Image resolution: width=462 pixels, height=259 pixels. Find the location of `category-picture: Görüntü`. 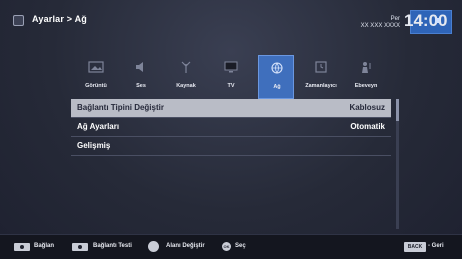

category-picture: Görüntü is located at coordinates (96, 77).